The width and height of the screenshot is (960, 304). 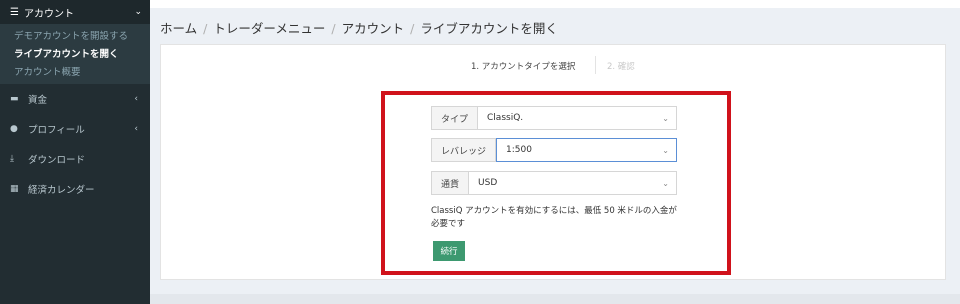 What do you see at coordinates (178, 28) in the screenshot?
I see `breadcrumb-home: ホーム` at bounding box center [178, 28].